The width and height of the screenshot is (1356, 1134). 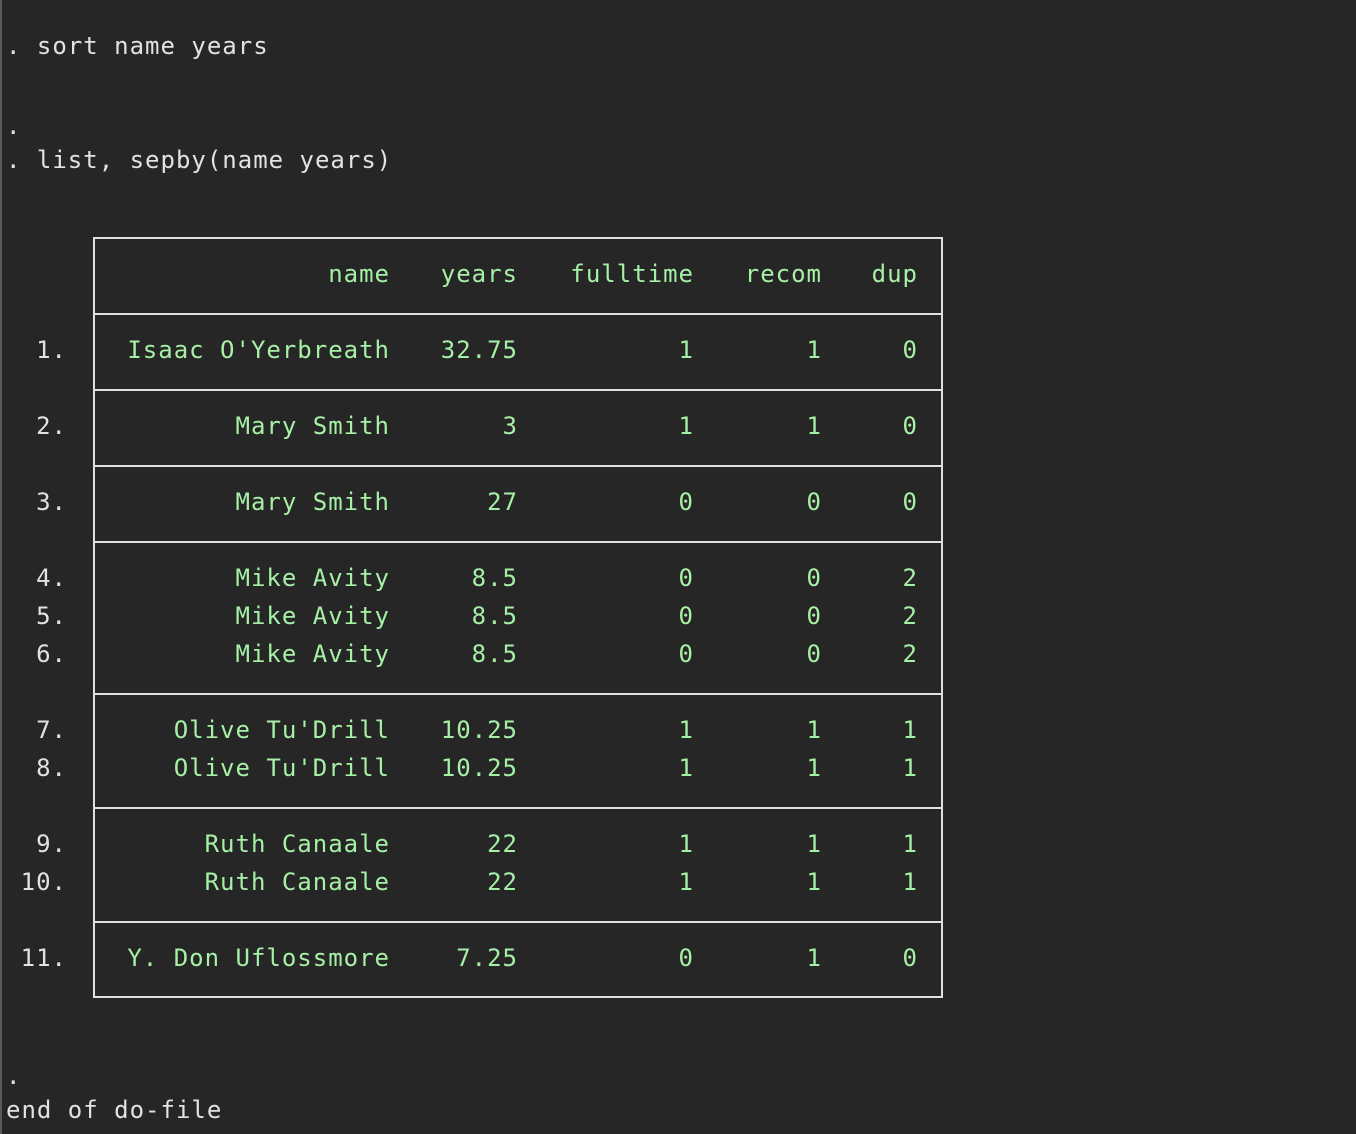 What do you see at coordinates (51, 768) in the screenshot?
I see `obs-number: 8.` at bounding box center [51, 768].